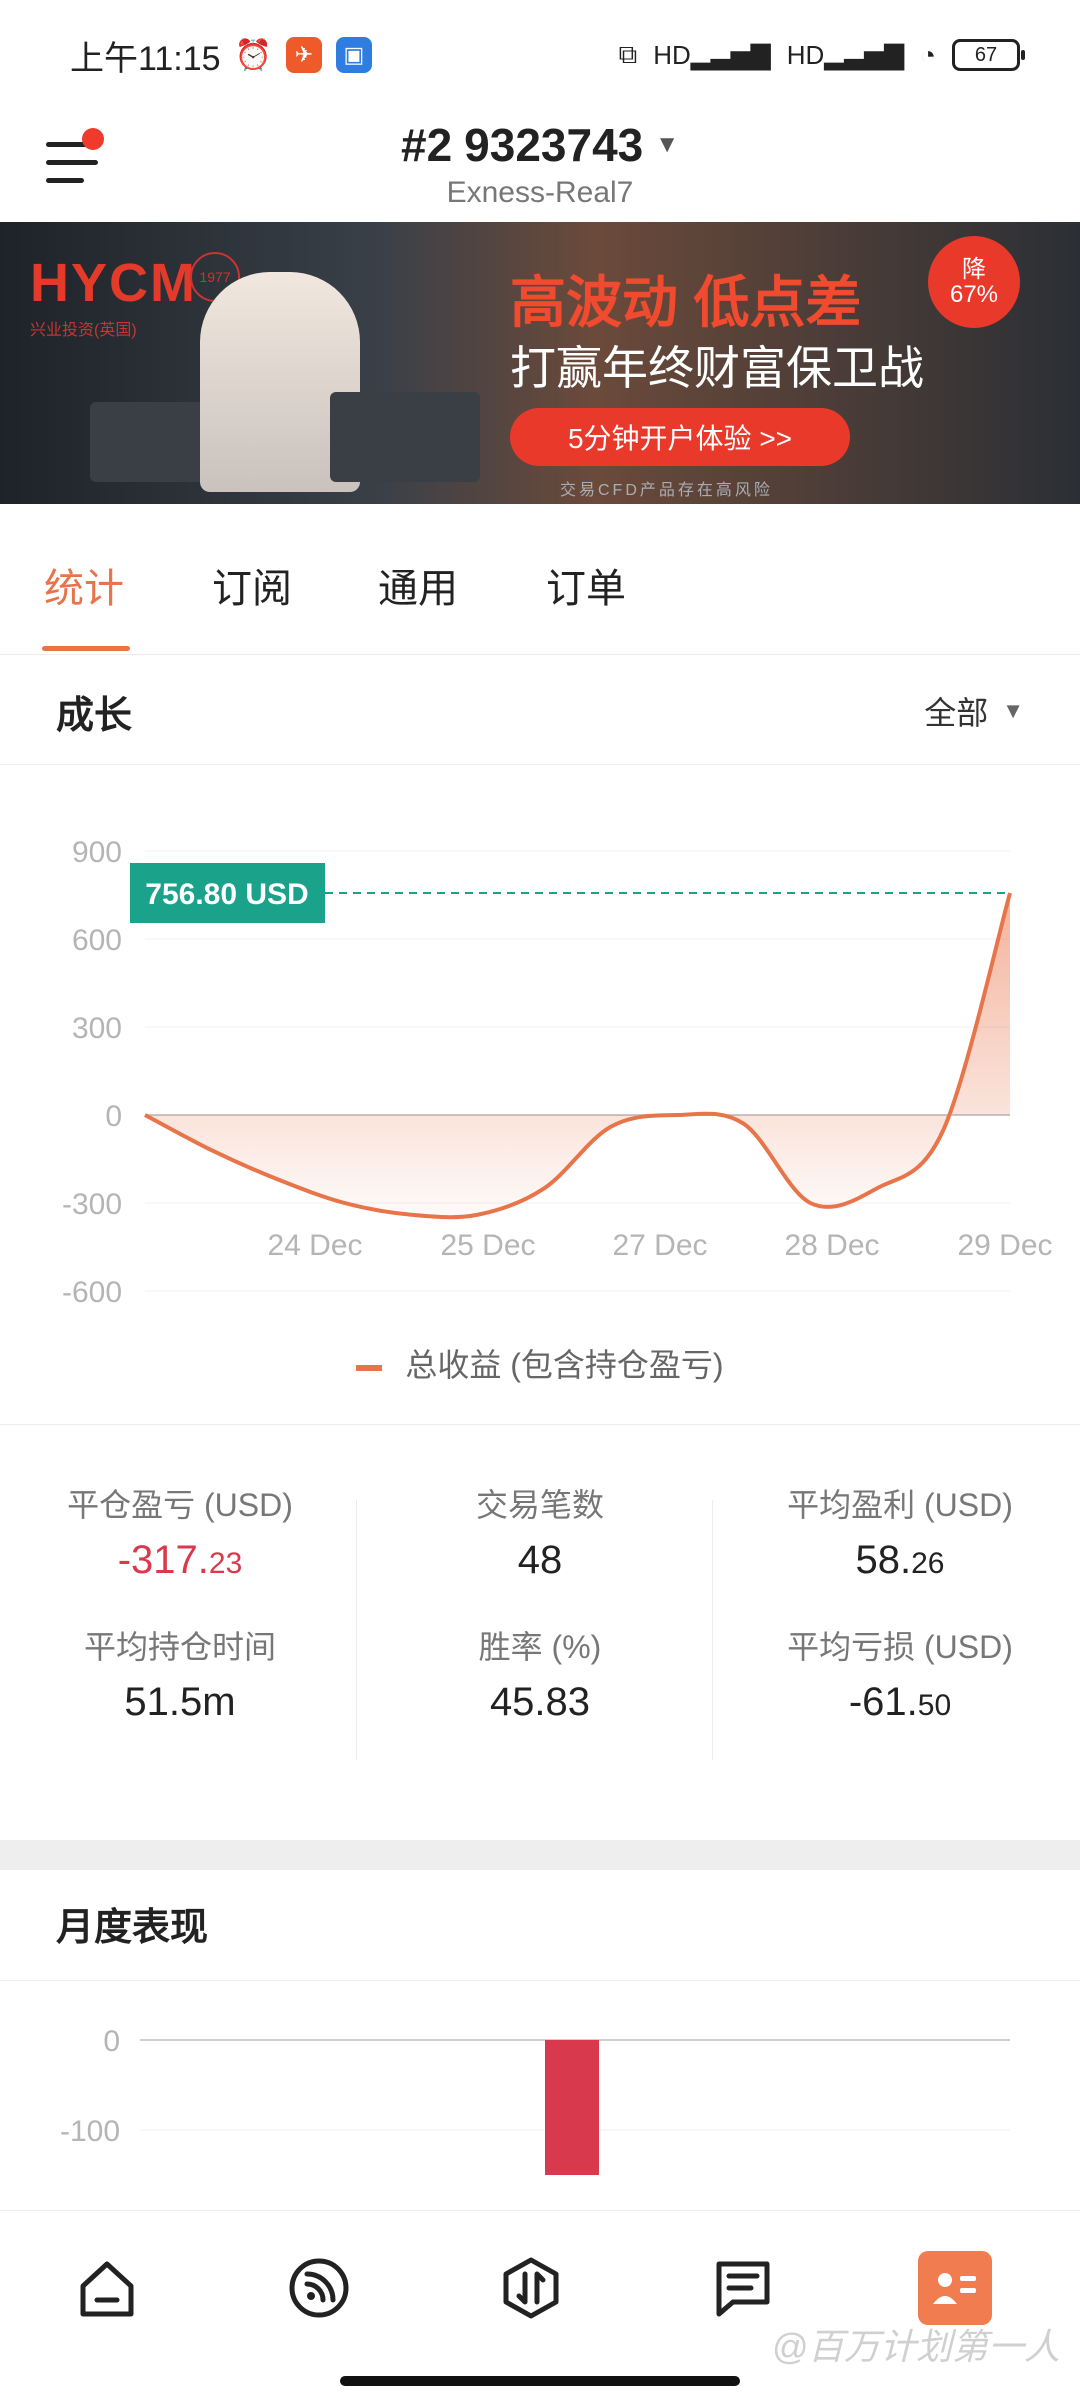  Describe the element at coordinates (92, 1292) in the screenshot. I see `y-tick-label: -600` at that location.